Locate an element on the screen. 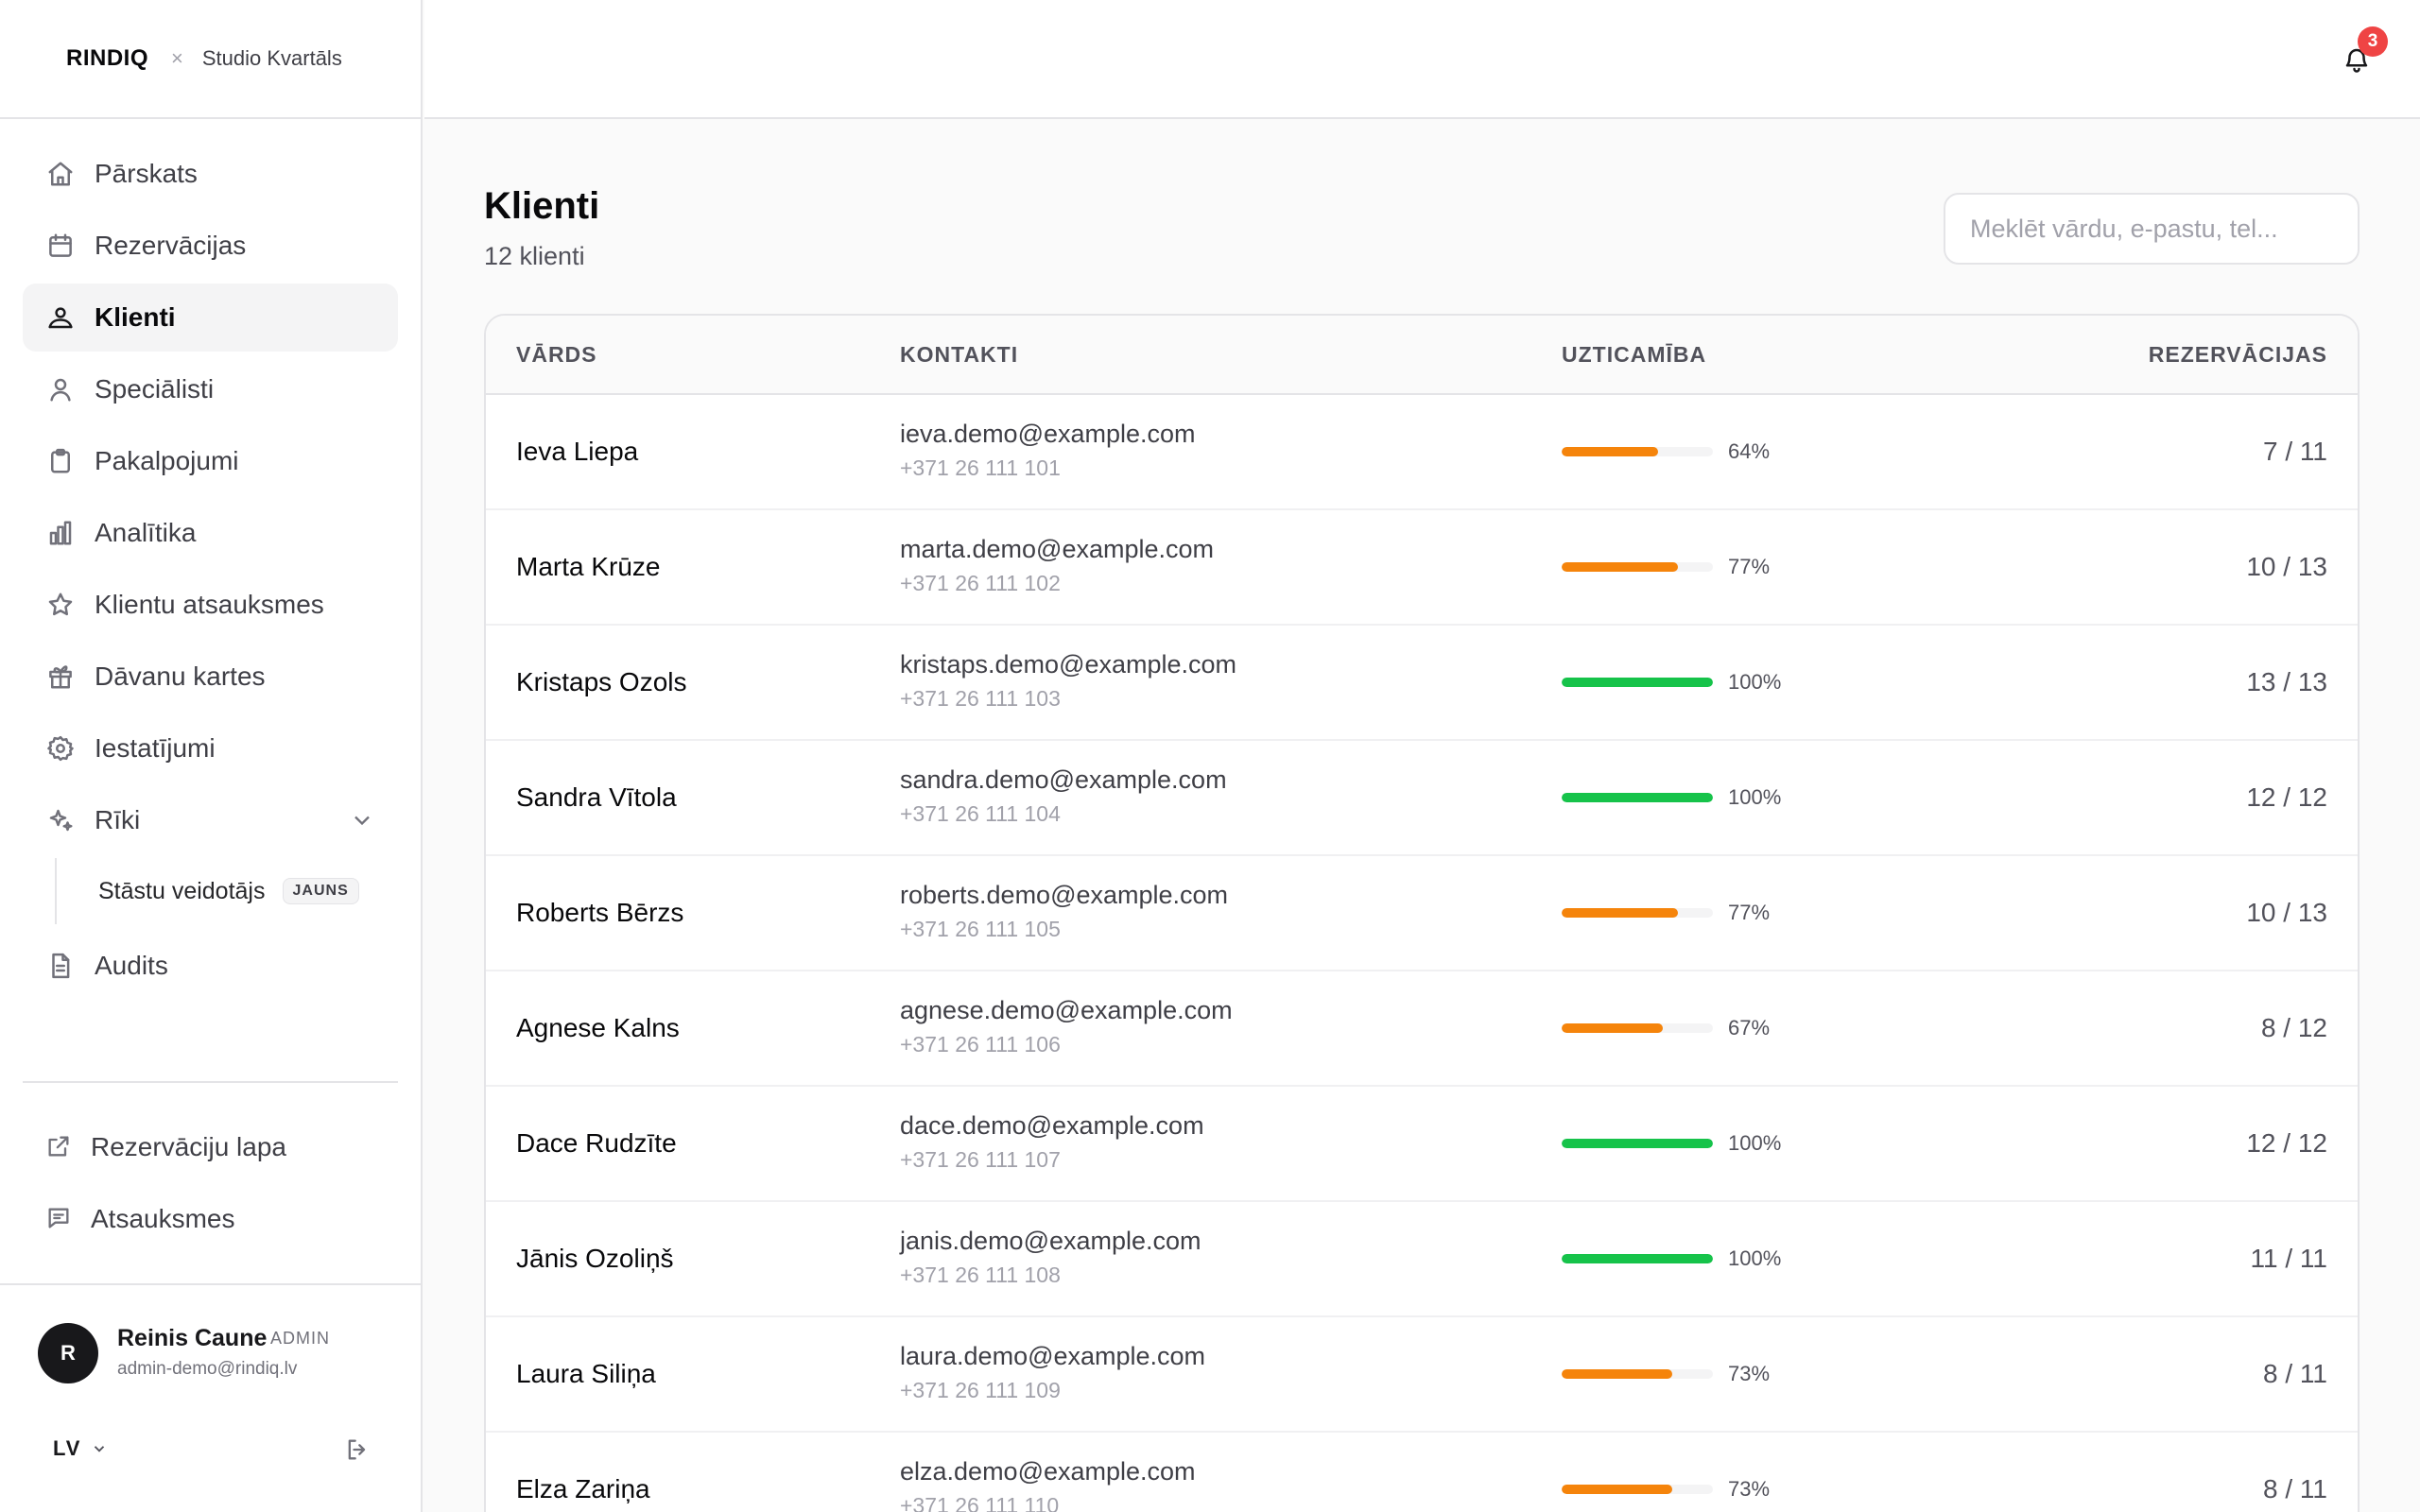  client-name: Sandra Vītola is located at coordinates (596, 797).